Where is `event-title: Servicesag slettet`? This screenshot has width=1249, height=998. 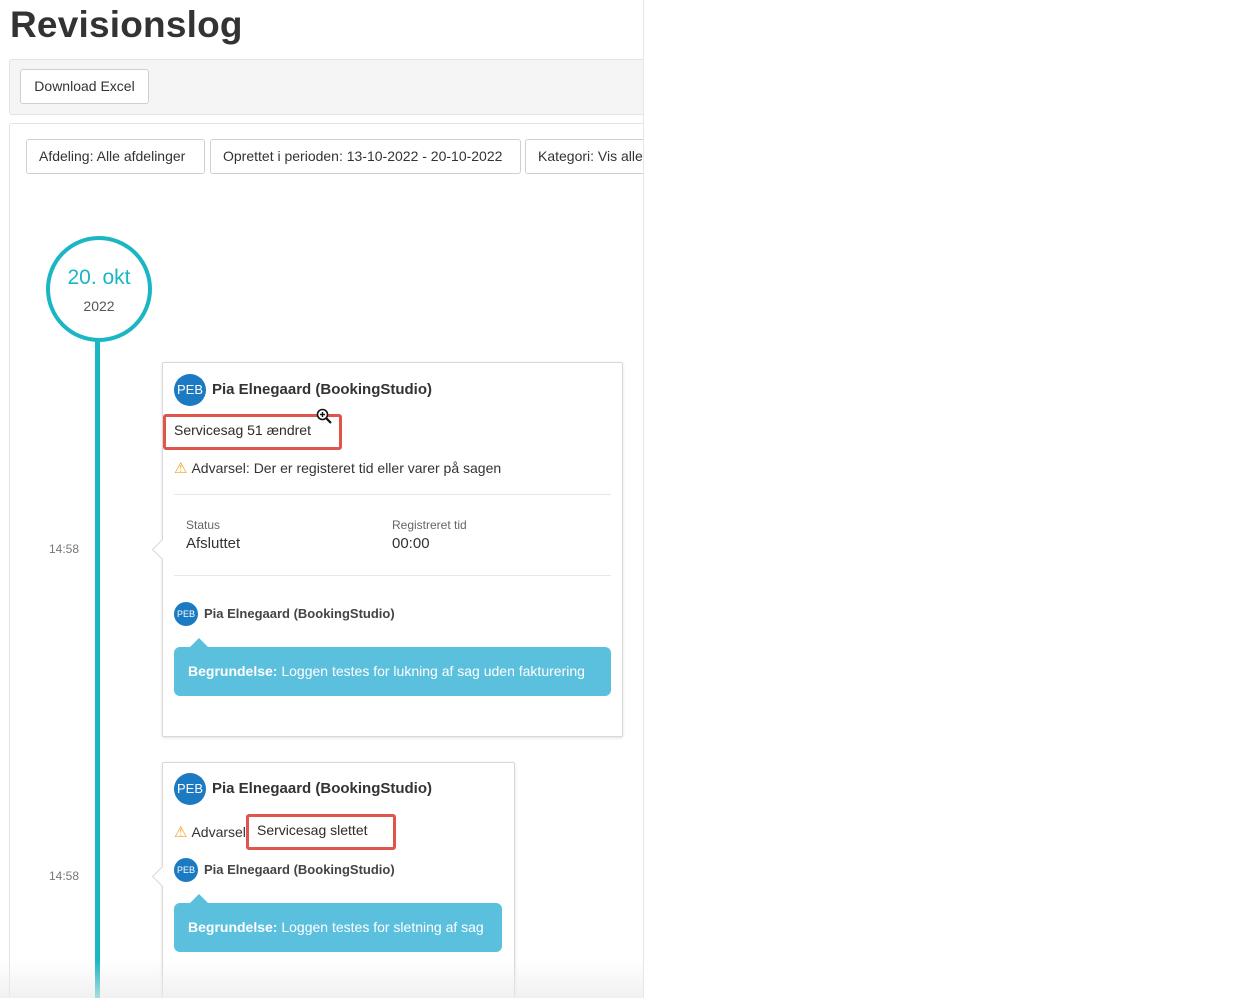 event-title: Servicesag slettet is located at coordinates (312, 830).